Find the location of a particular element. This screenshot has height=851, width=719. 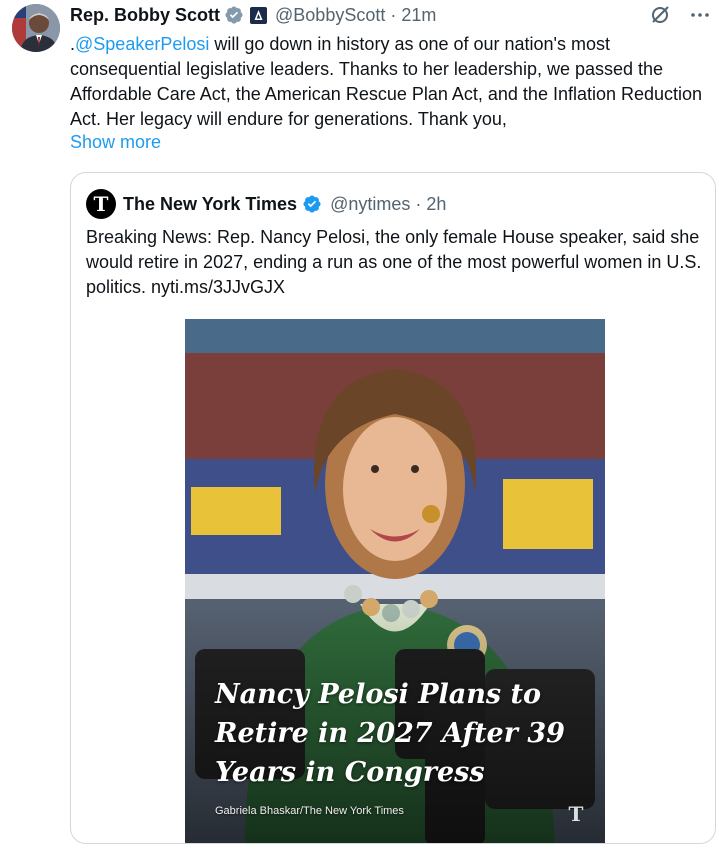

author-handle: @BobbyScott is located at coordinates (330, 15).